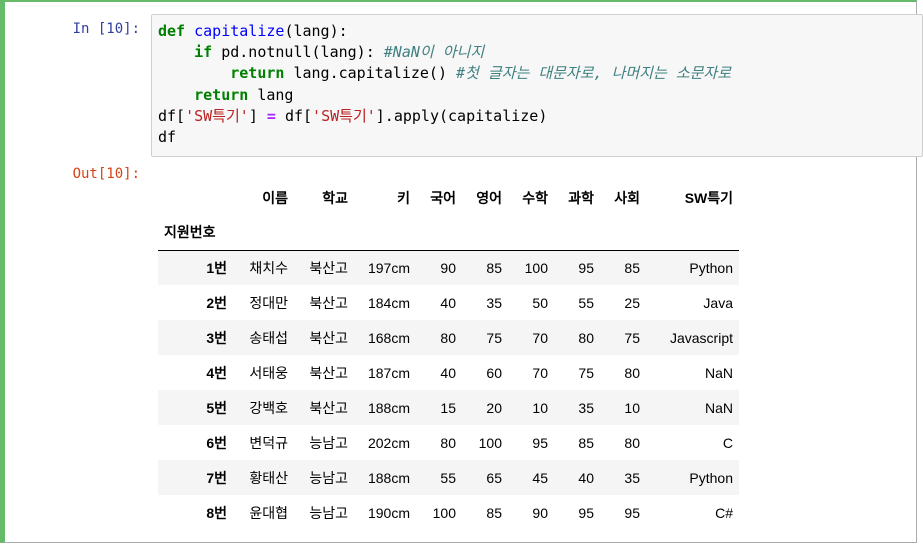 This screenshot has height=549, width=923. I want to click on column-header: 국어, so click(443, 197).